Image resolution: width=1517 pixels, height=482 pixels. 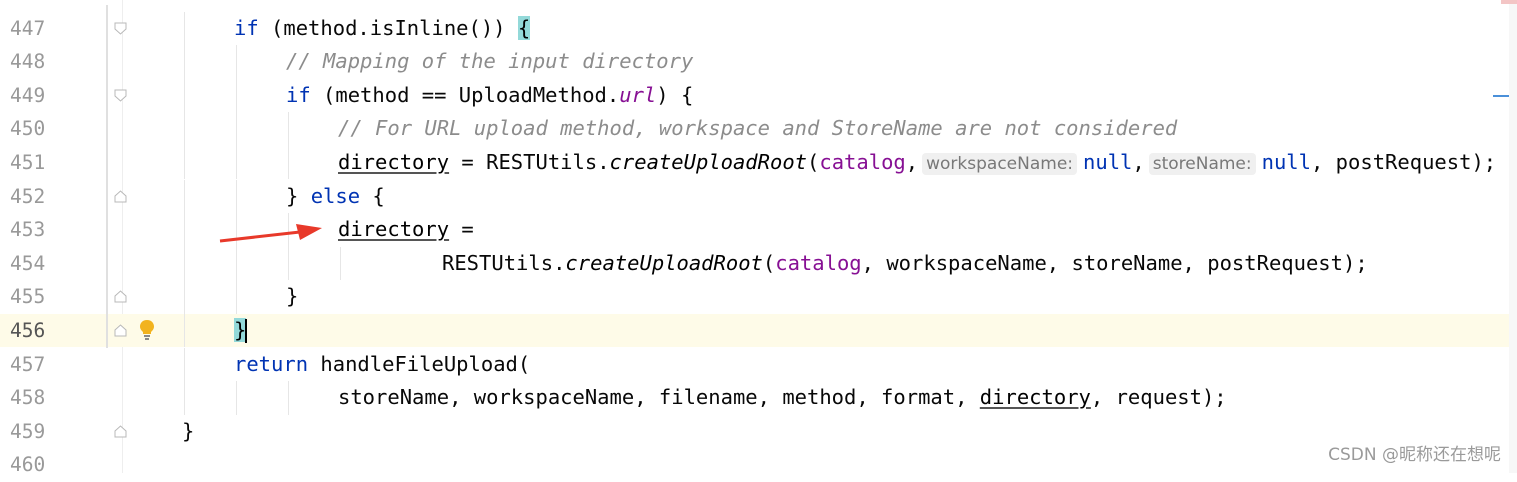 What do you see at coordinates (675, 94) in the screenshot?
I see `code-token: ) {` at bounding box center [675, 94].